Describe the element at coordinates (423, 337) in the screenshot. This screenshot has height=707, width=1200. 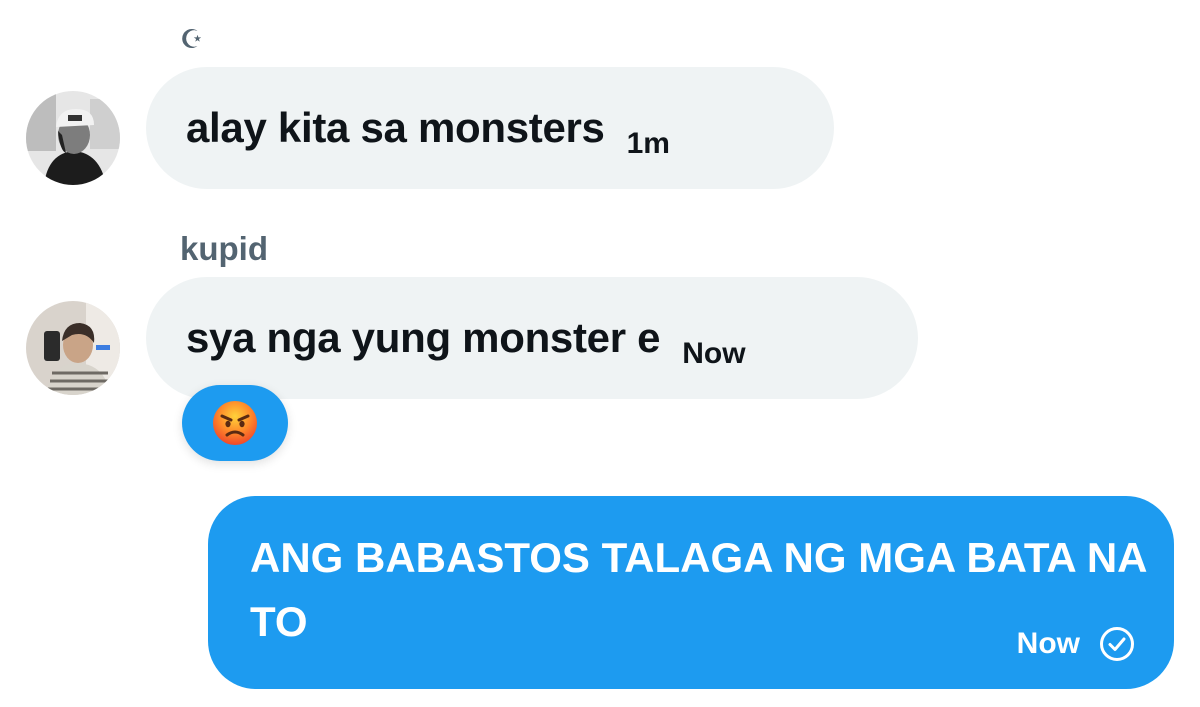
I see `message-text: sya nga yung monster e` at that location.